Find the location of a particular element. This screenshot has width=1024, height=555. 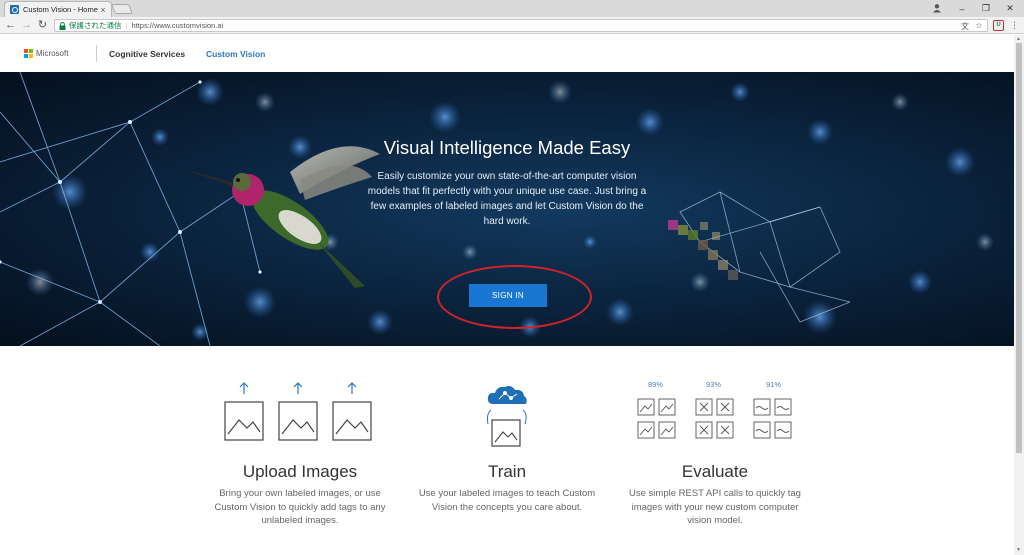

lock-icon is located at coordinates (62, 25).